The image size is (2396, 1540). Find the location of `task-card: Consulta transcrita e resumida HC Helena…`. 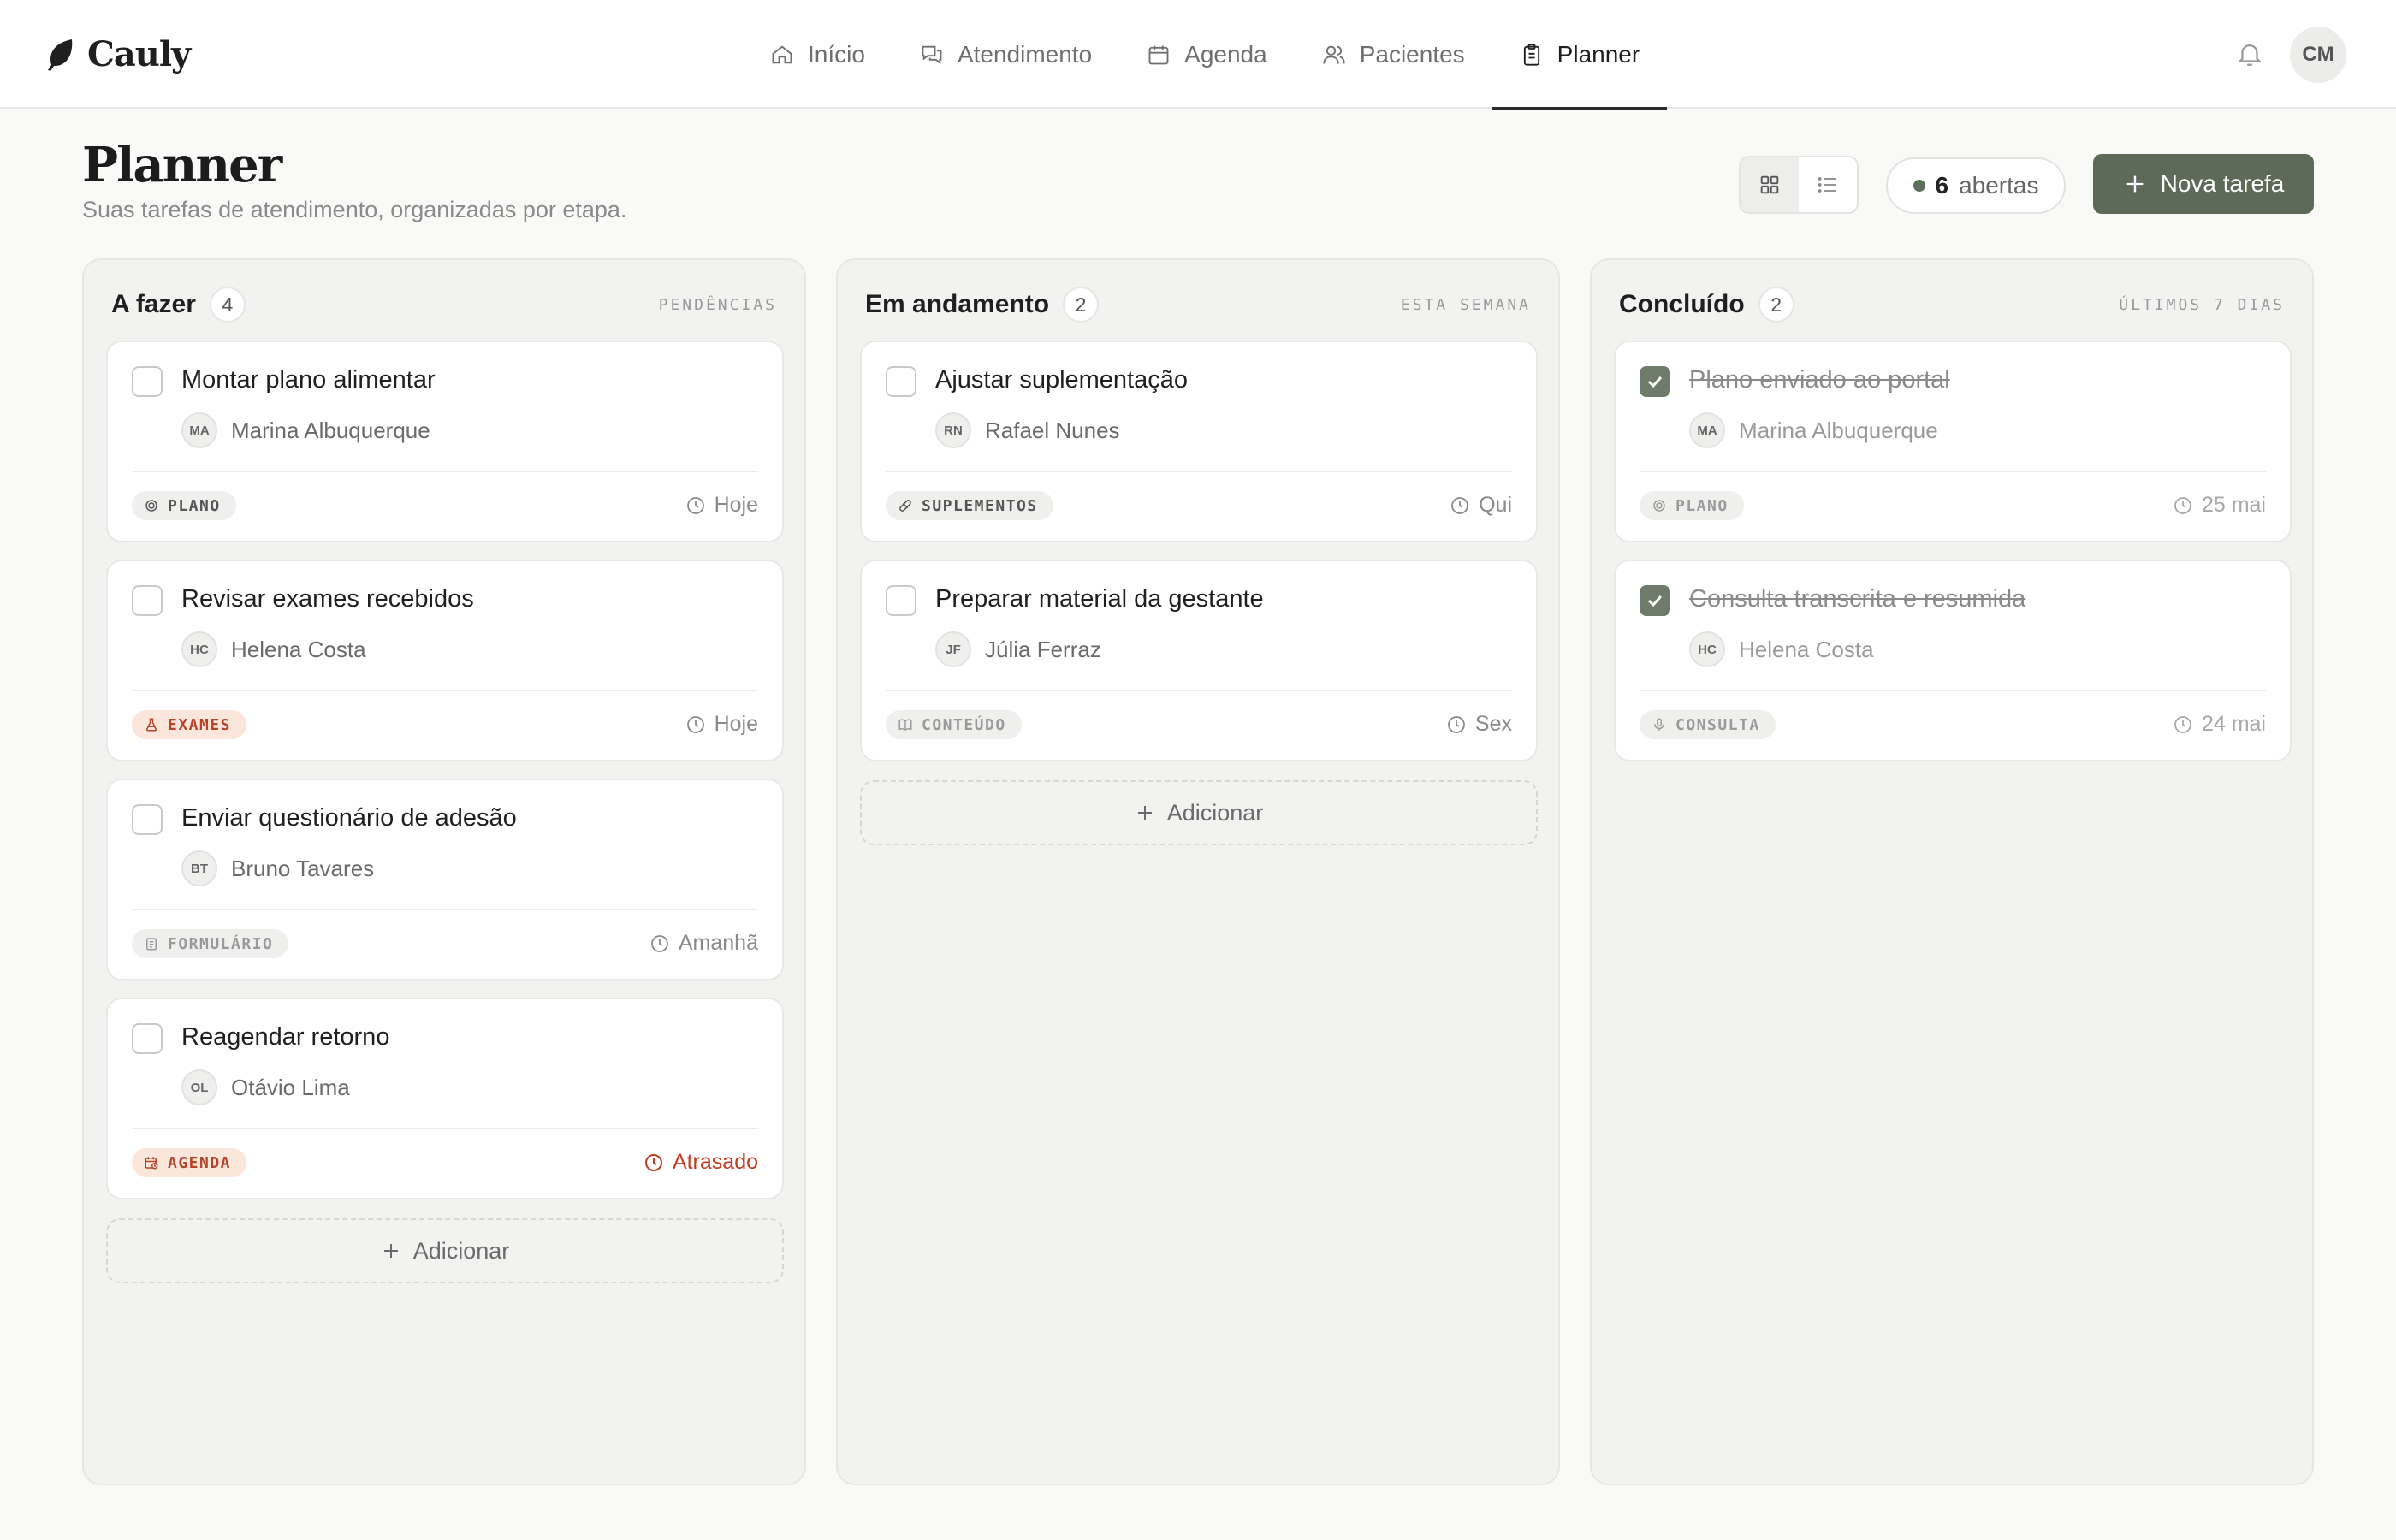

task-card: Consulta transcrita e resumida HC Helena… is located at coordinates (1953, 660).